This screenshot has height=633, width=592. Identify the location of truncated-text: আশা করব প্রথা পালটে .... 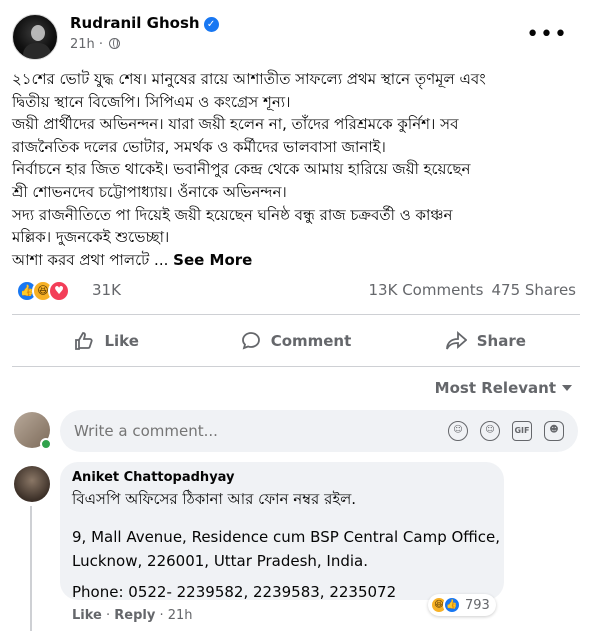
(90, 259).